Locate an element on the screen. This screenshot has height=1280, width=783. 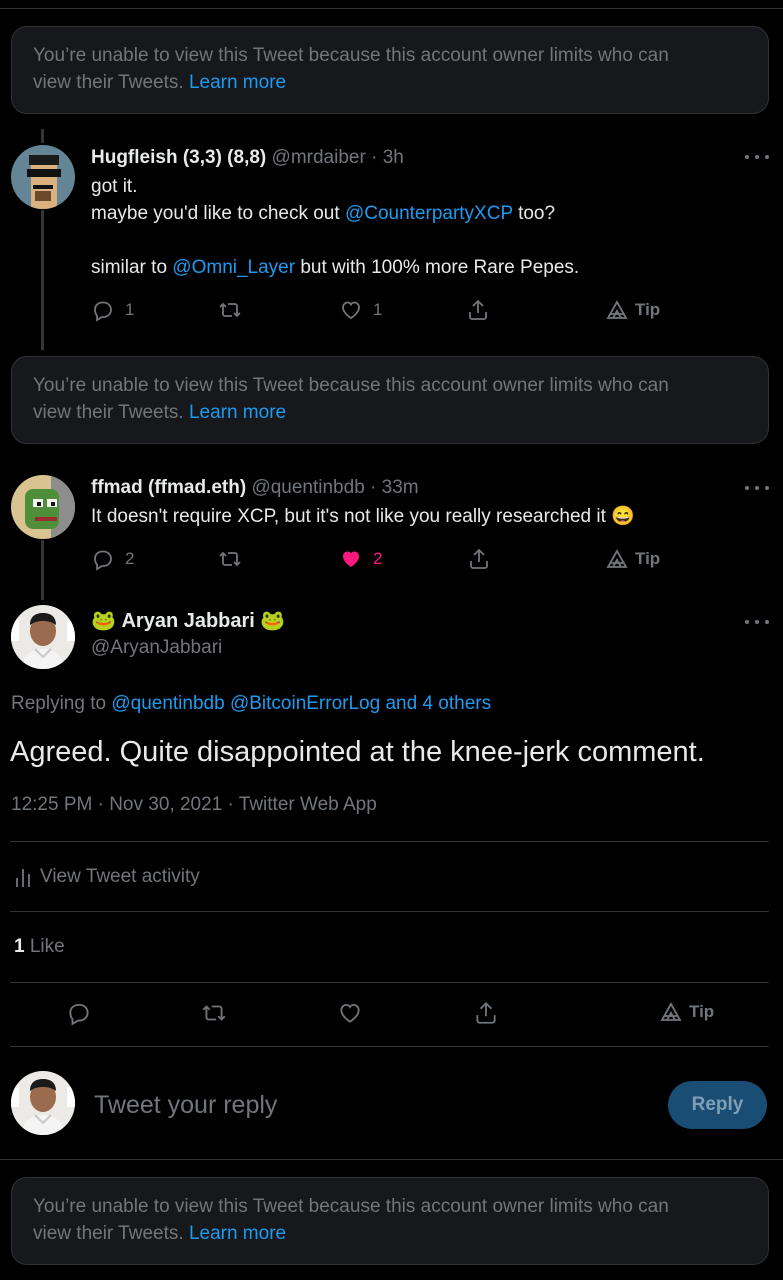
view-activity-label: View Tweet activity is located at coordinates (120, 876).